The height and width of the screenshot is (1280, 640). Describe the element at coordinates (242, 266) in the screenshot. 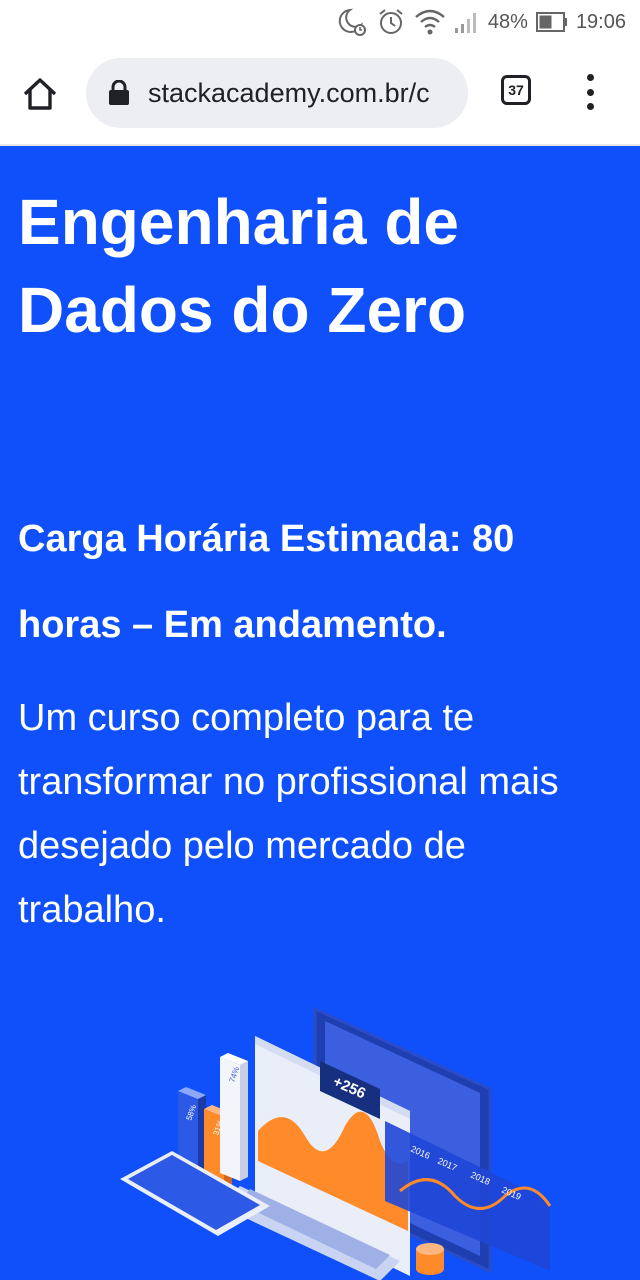

I see `page-title: Engenharia de Dados do Zero` at that location.